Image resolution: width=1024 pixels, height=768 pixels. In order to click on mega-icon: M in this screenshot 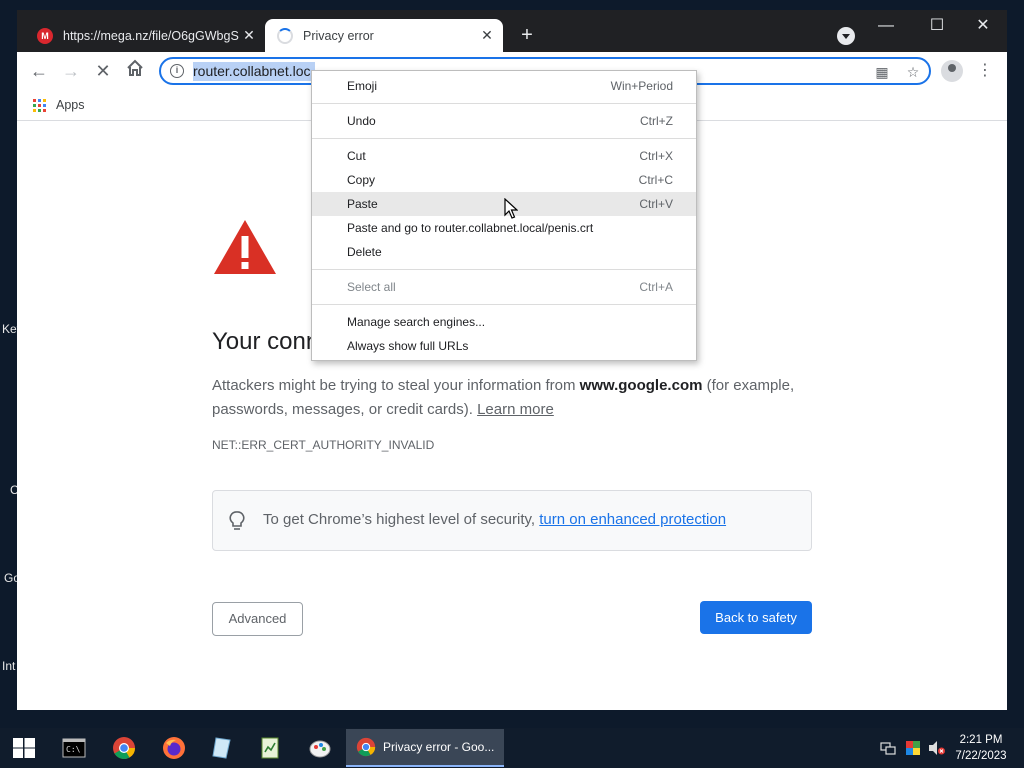, I will do `click(45, 35)`.